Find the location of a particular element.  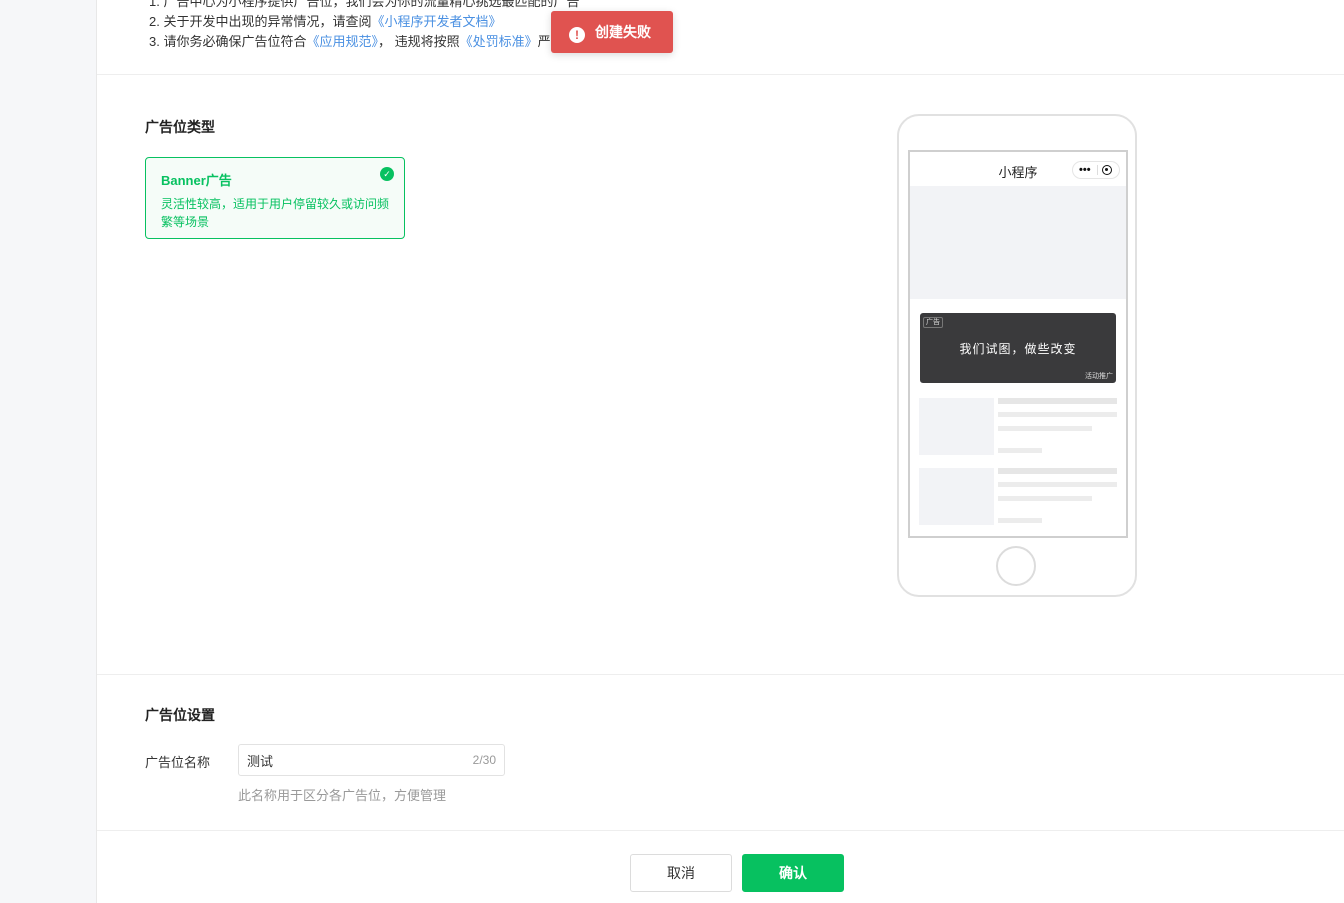

record-icon is located at coordinates (1107, 170).